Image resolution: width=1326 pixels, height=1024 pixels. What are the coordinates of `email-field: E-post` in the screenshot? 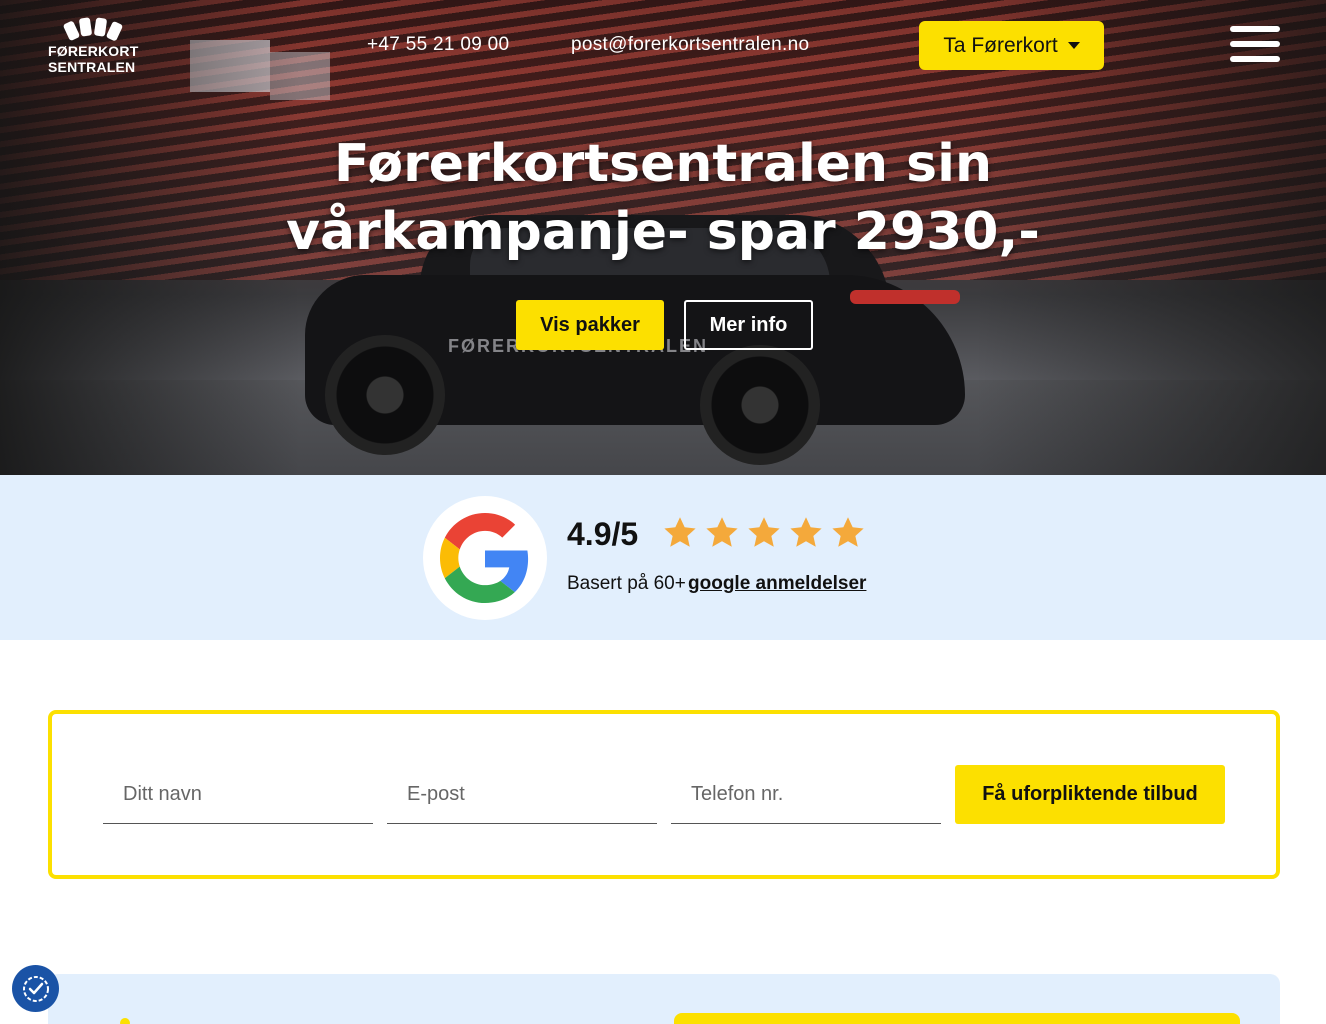 It's located at (522, 797).